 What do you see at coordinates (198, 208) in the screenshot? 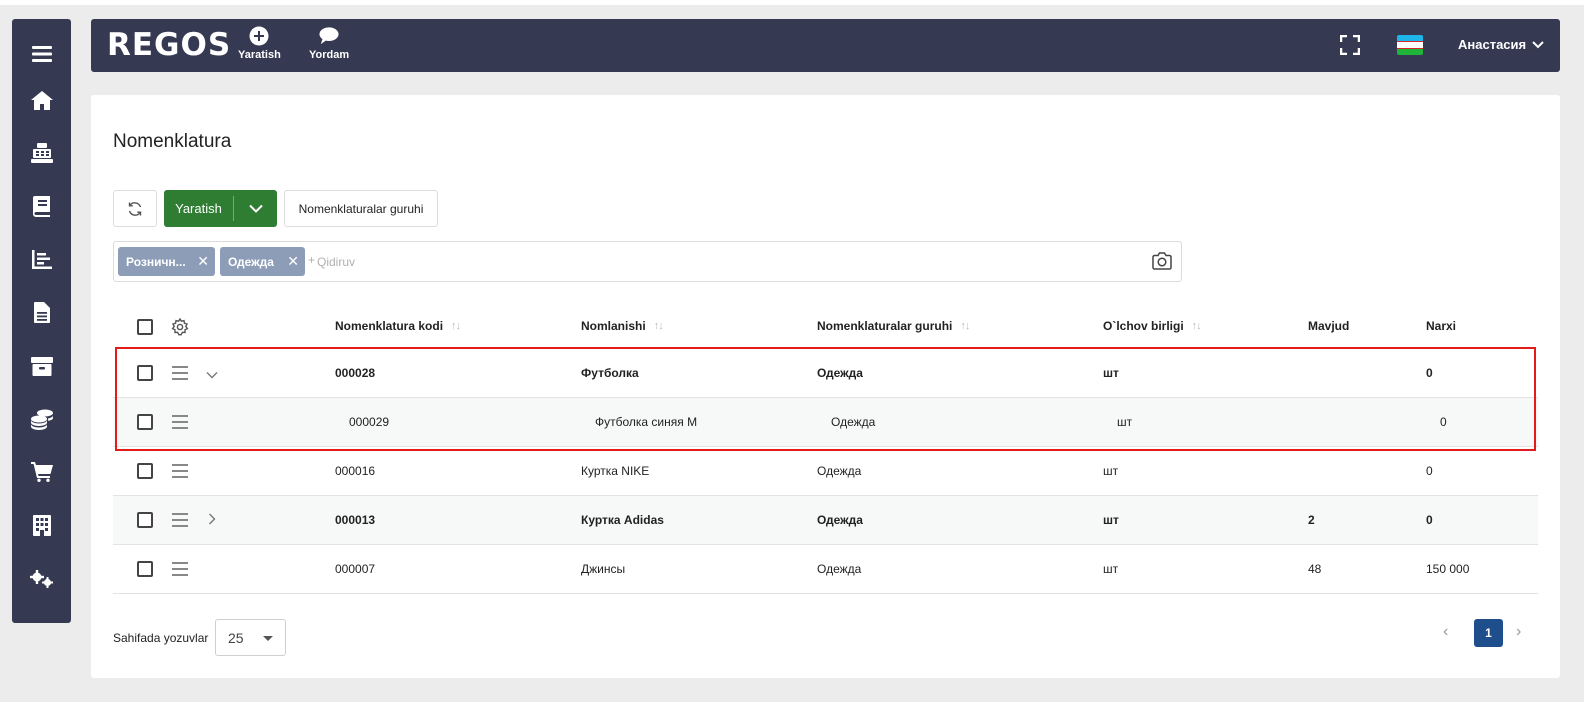
I see `create-button: Yaratish` at bounding box center [198, 208].